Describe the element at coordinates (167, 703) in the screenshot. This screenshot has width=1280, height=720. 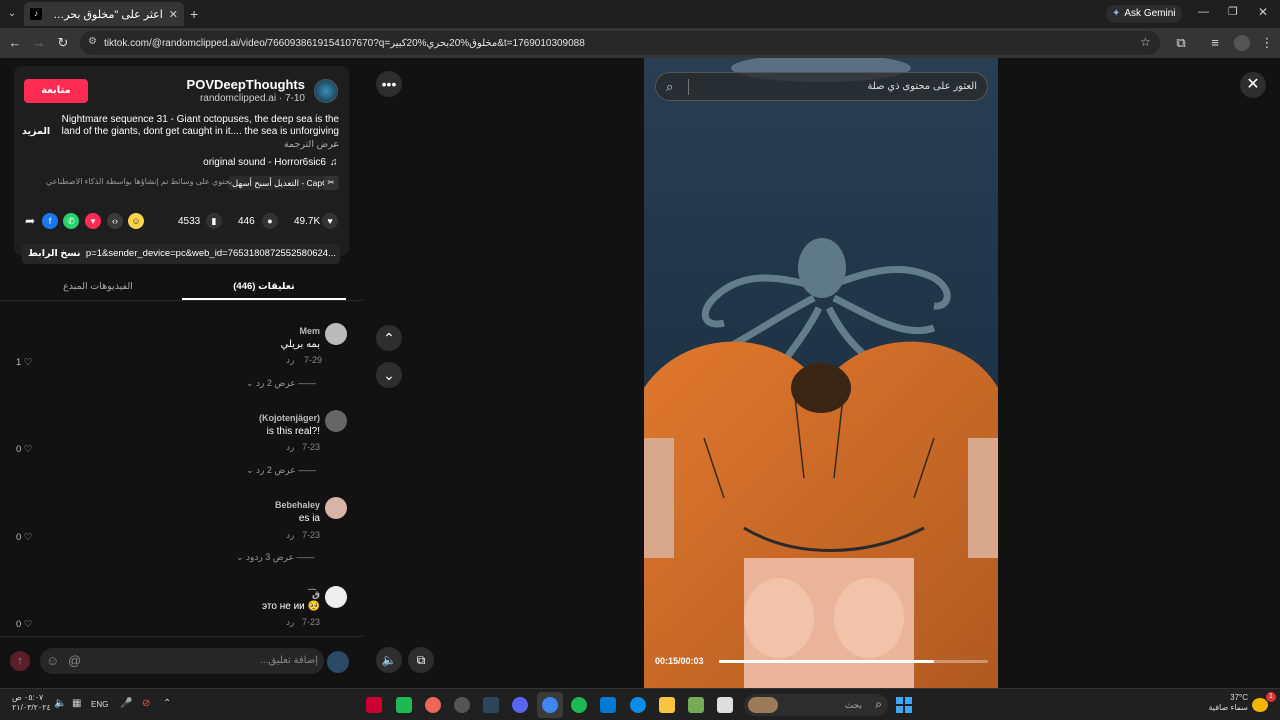
I see `tray-chevron-icon: ⌃` at that location.